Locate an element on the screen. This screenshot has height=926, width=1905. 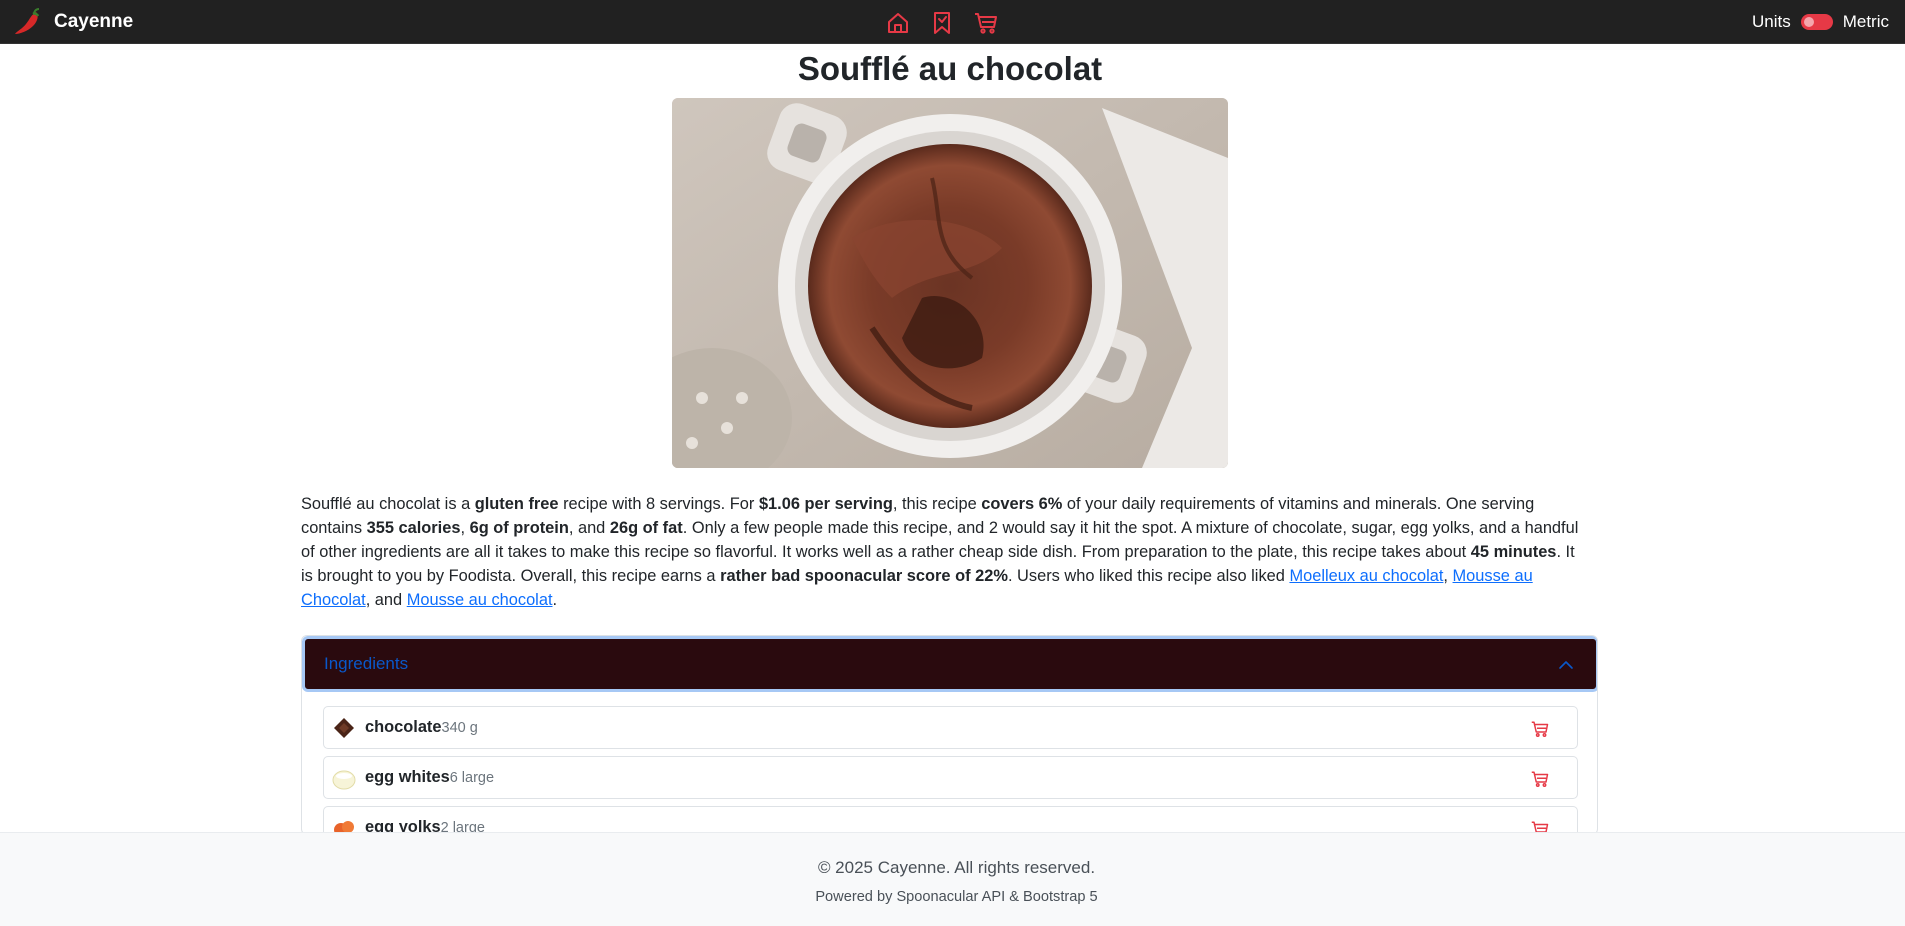
nav-icon-group is located at coordinates (942, 23).